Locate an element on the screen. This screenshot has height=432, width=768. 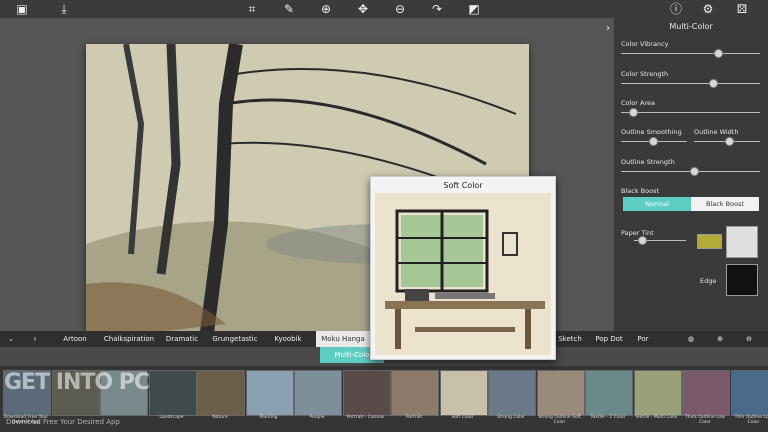
room-sketch is located at coordinates (463, 274).